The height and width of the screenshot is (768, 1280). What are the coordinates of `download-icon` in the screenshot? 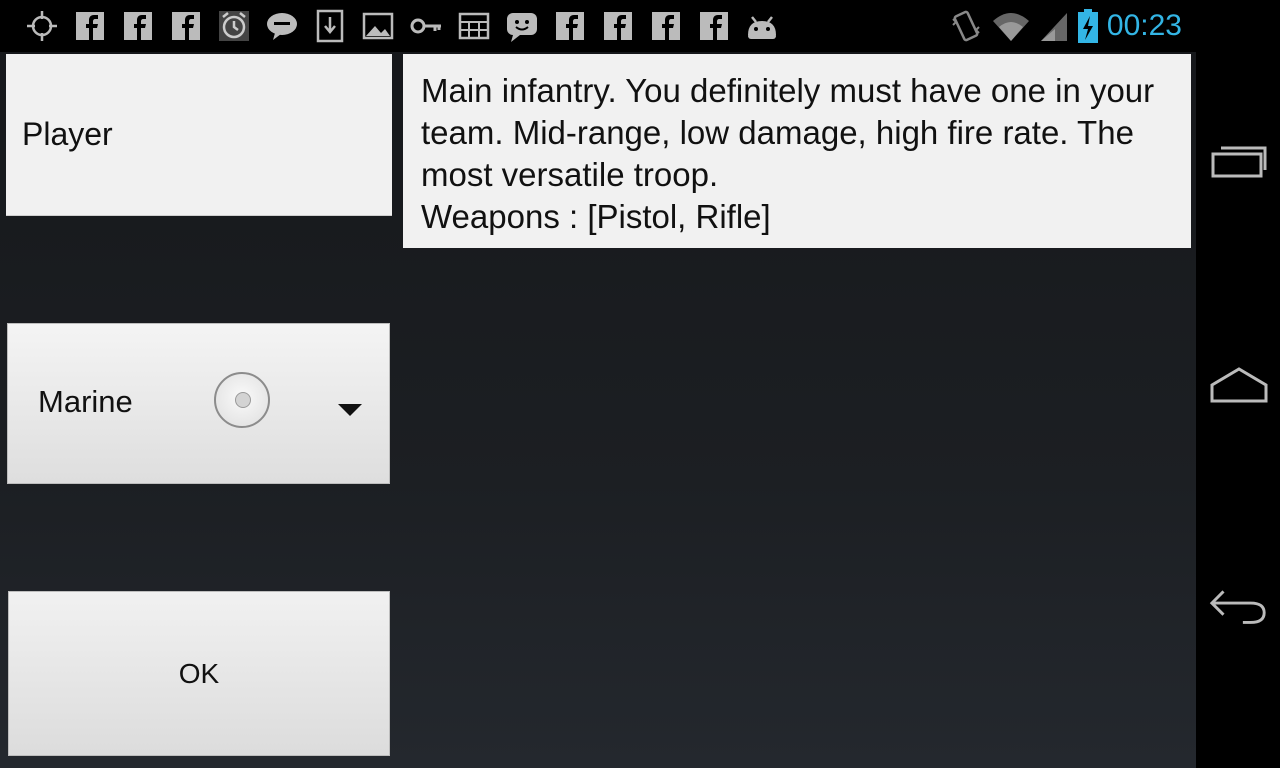 It's located at (330, 26).